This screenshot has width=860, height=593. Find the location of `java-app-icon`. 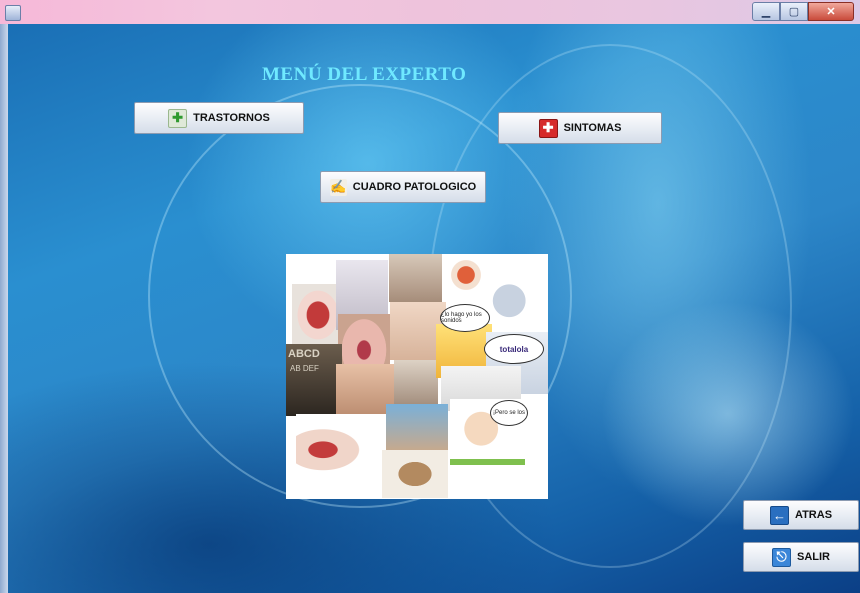

java-app-icon is located at coordinates (13, 13).